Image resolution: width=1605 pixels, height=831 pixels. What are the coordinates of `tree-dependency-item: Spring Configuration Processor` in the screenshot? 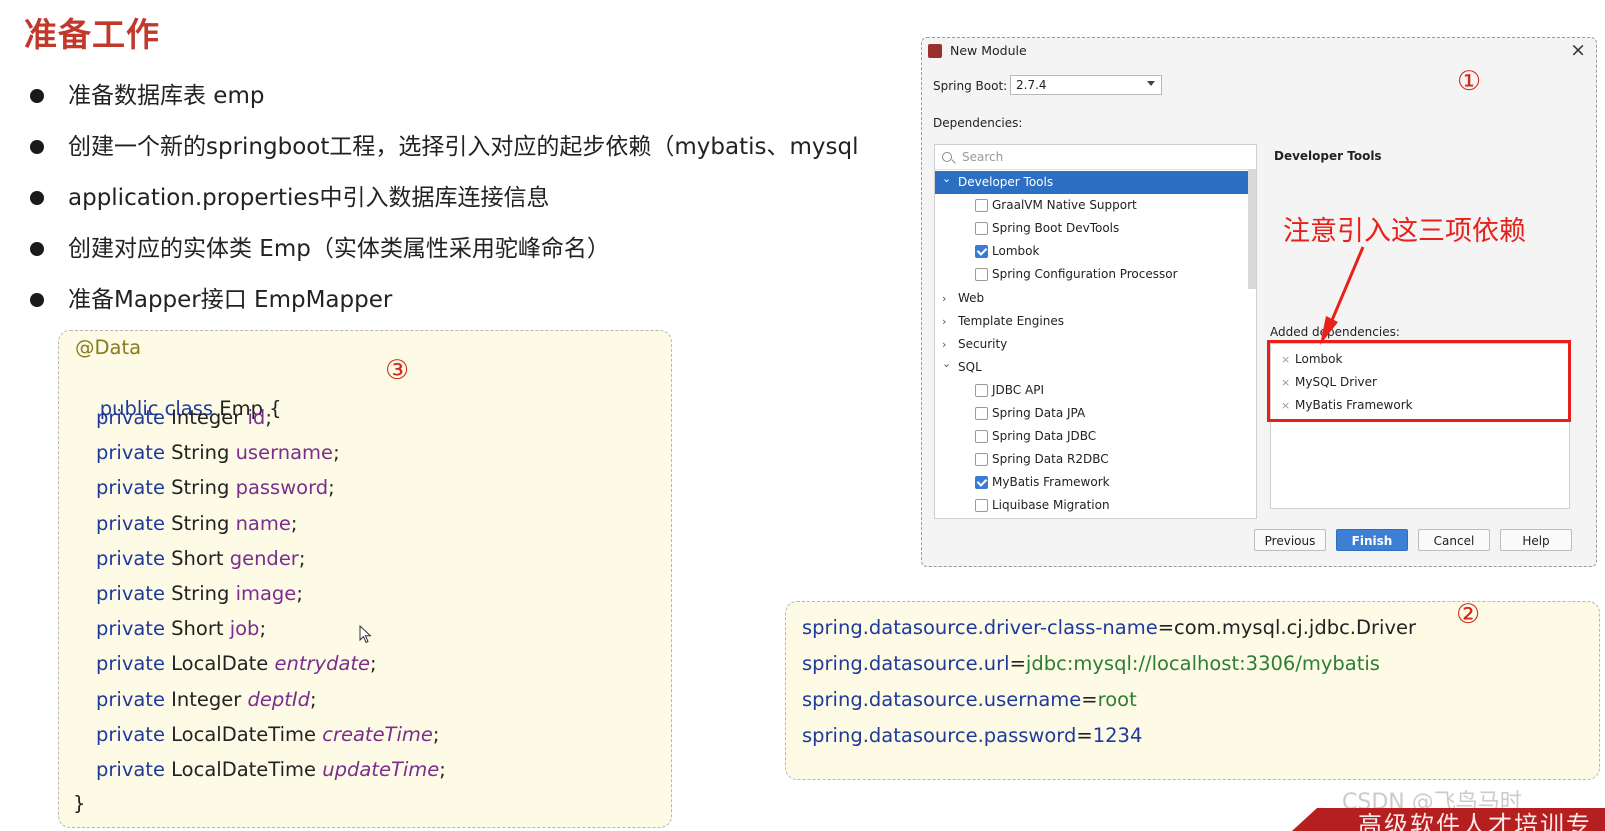 It's located at (1095, 274).